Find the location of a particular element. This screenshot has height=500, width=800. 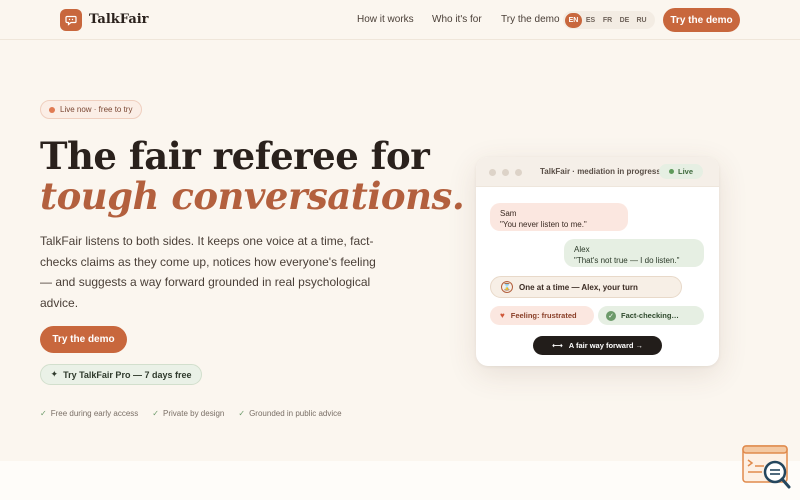

badge-label: Live now · free to try is located at coordinates (96, 109).